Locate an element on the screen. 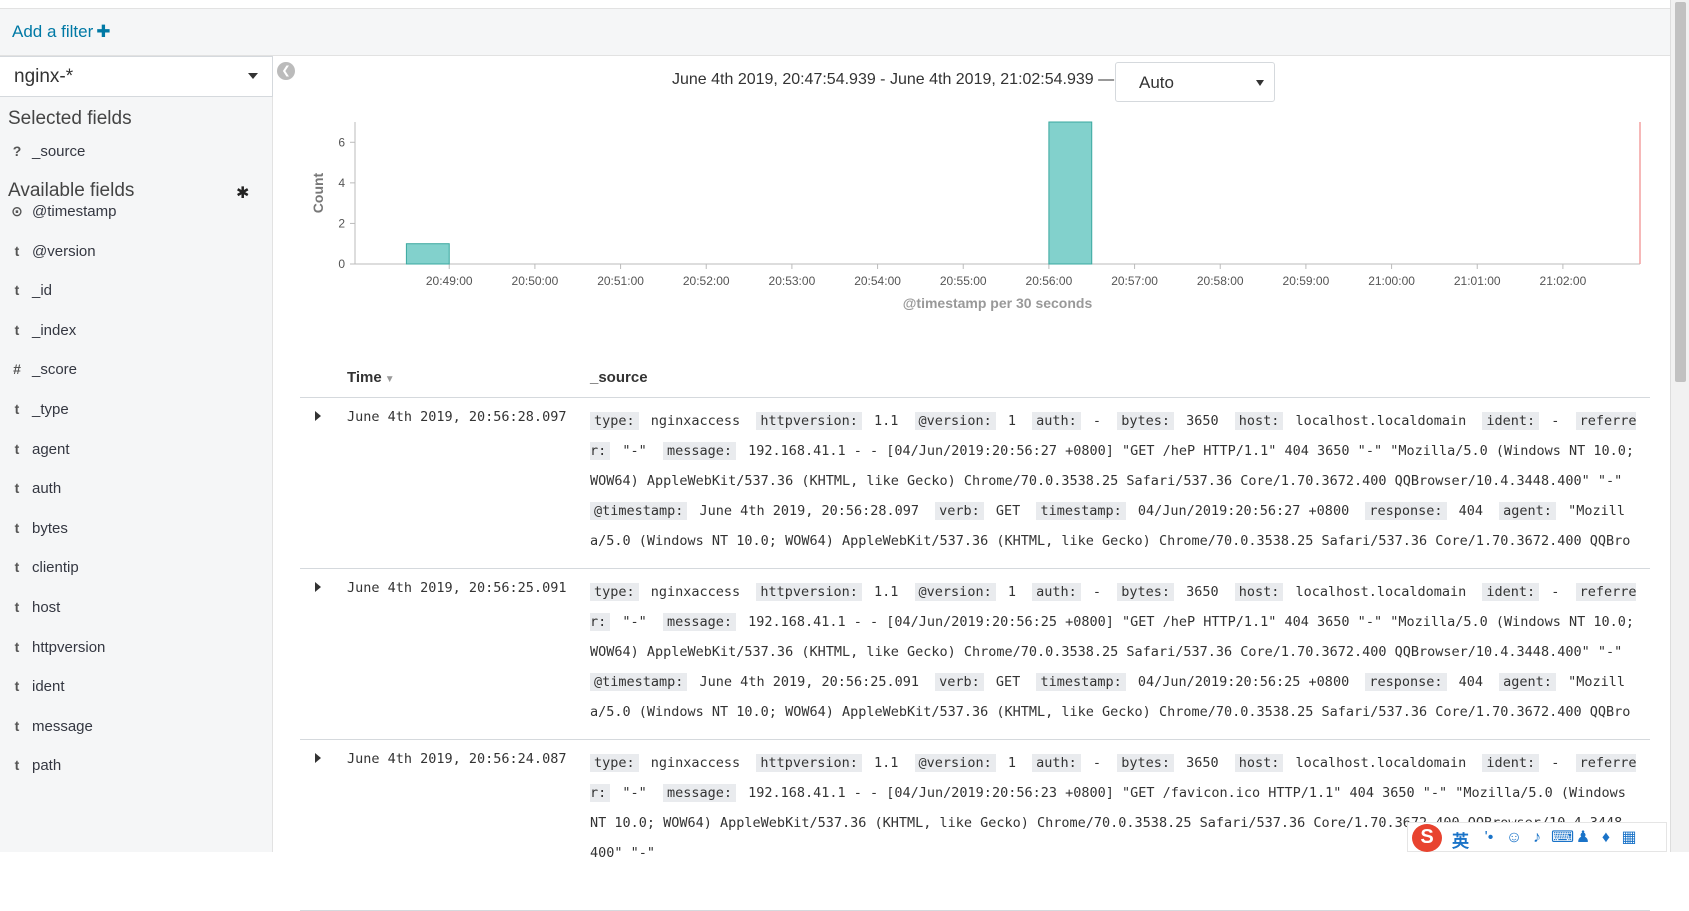  interval-value: Auto is located at coordinates (1156, 82).